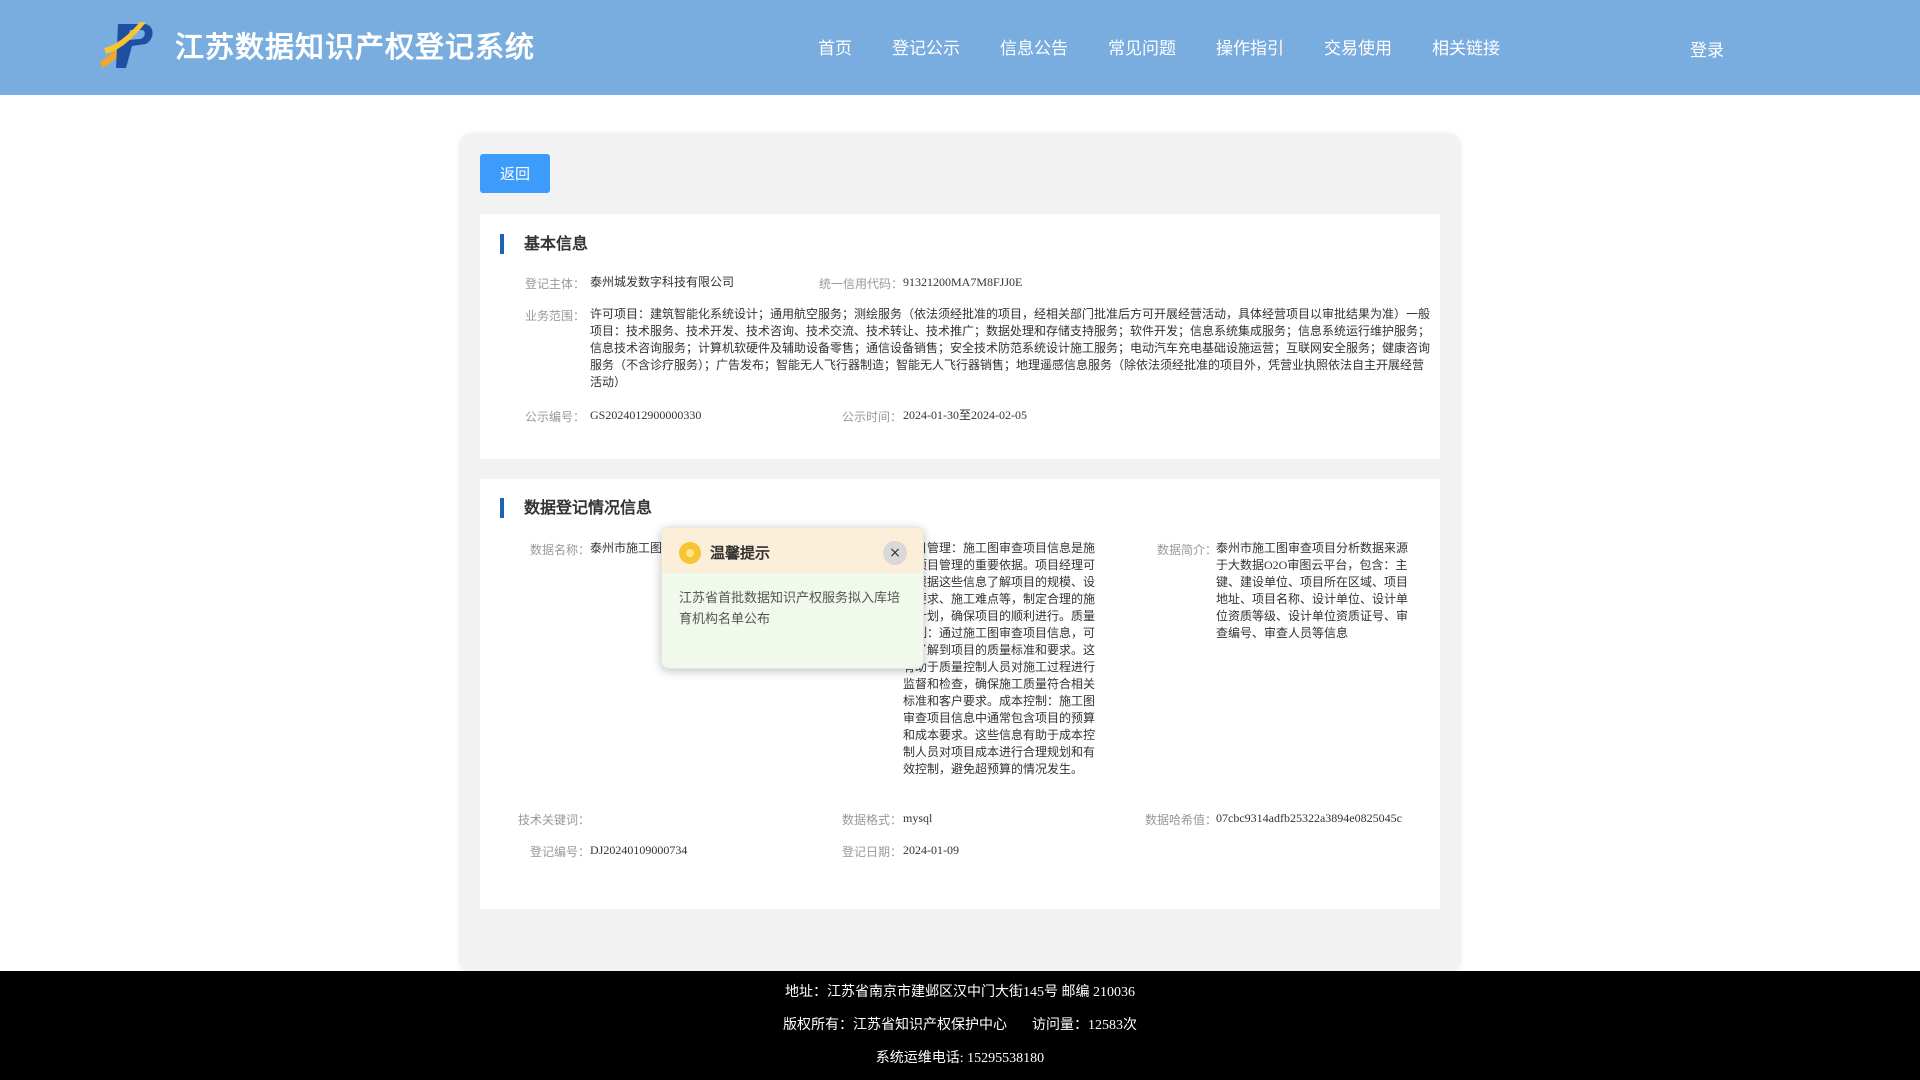  I want to click on back-button: 返回, so click(515, 173).